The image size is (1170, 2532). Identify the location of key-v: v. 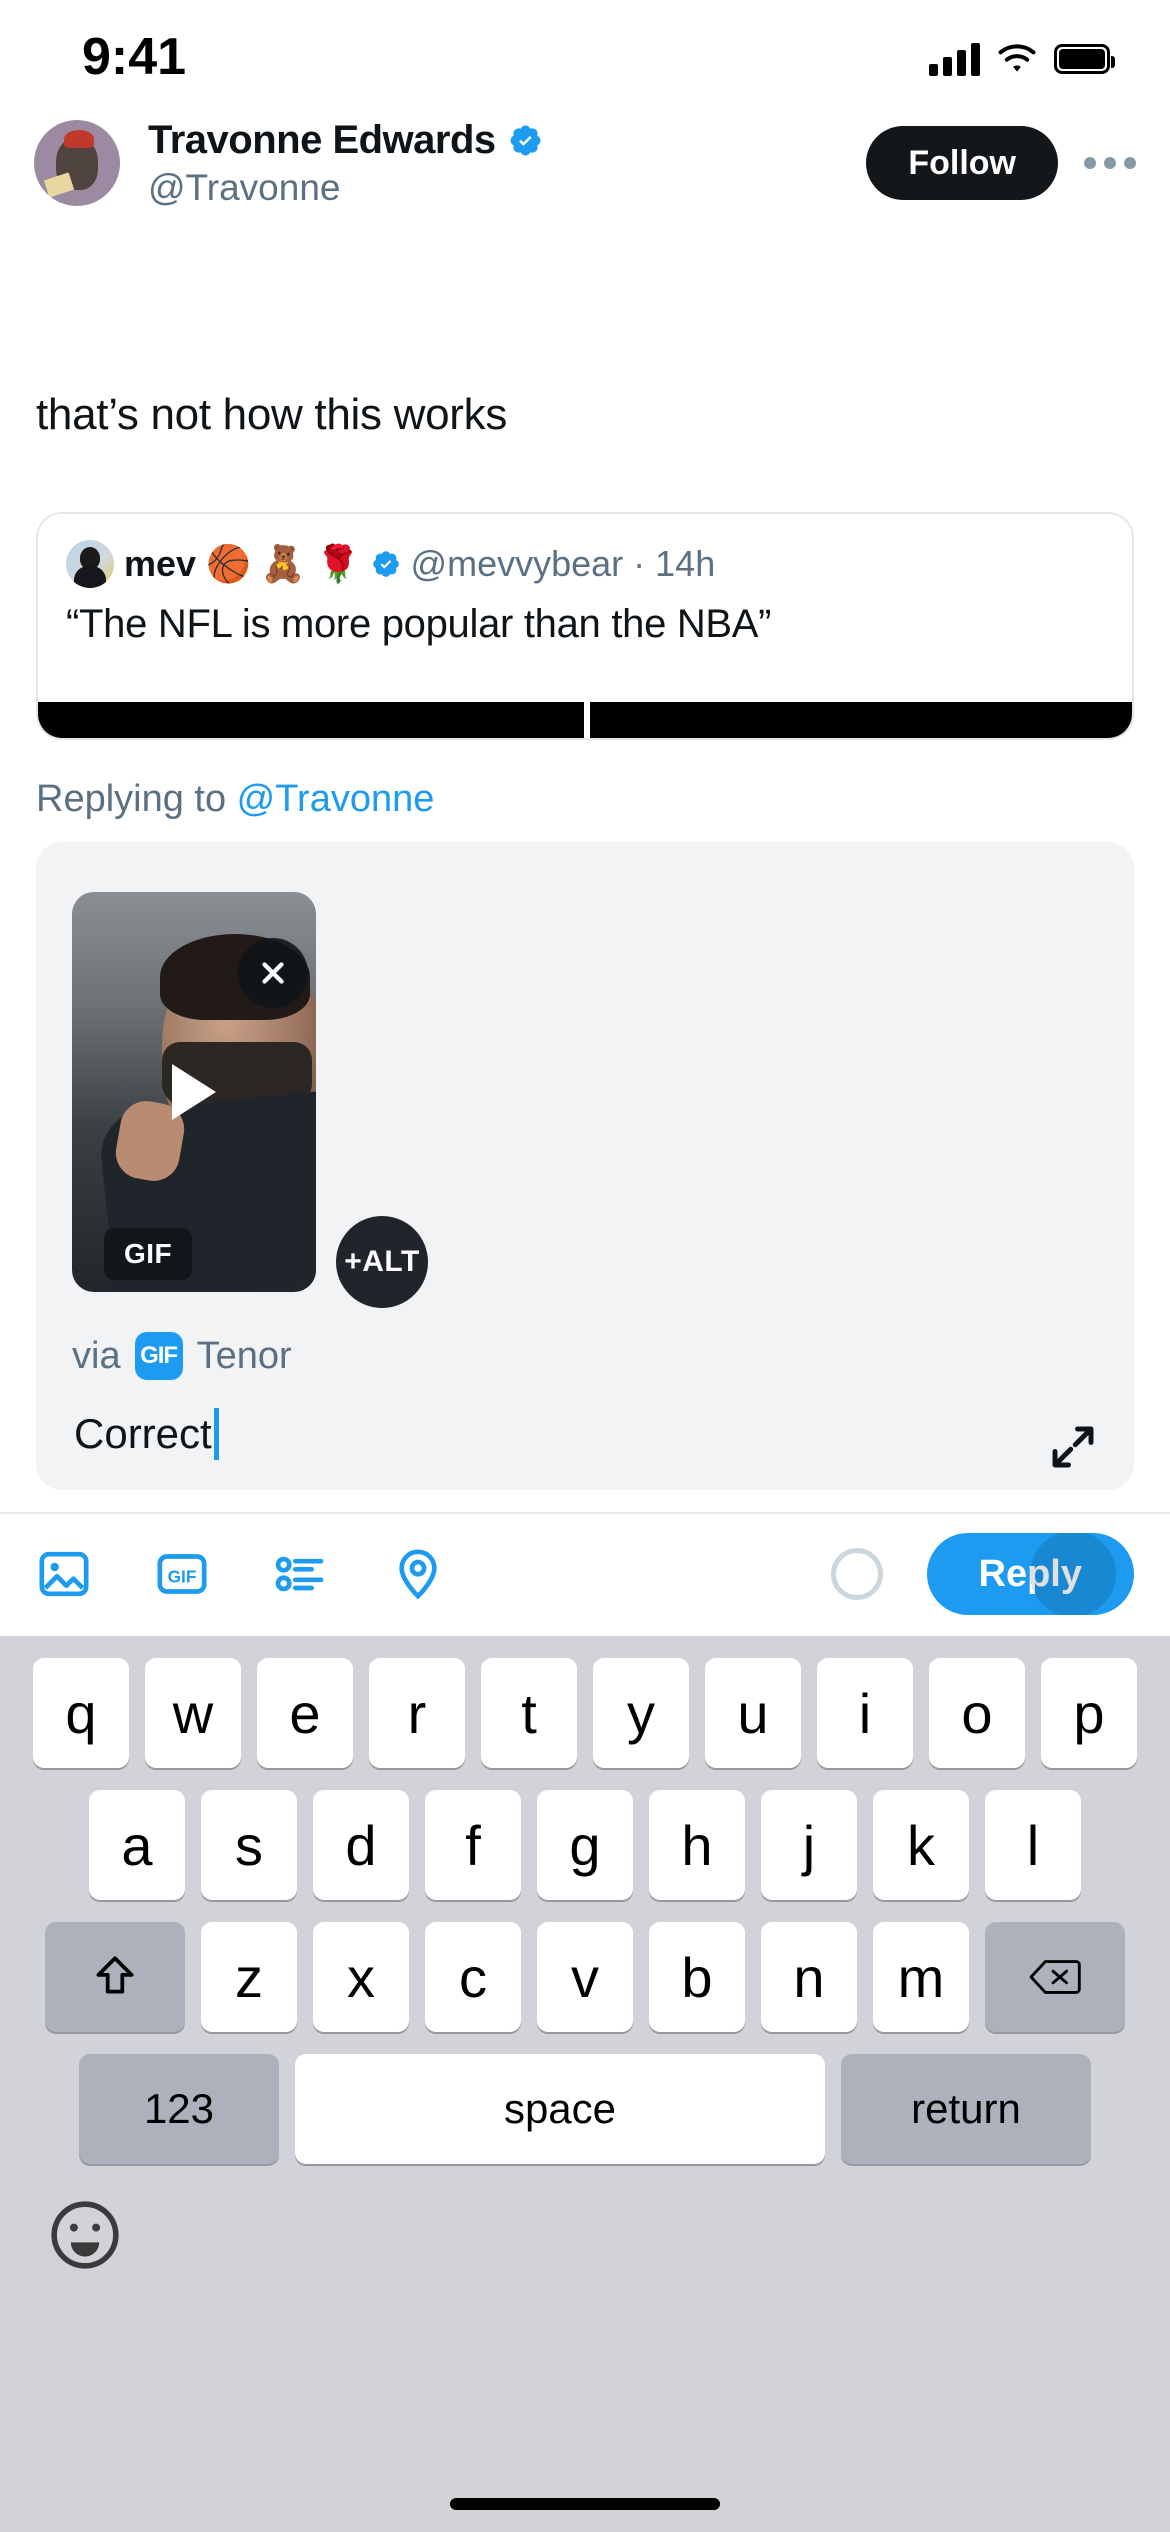
(585, 1977).